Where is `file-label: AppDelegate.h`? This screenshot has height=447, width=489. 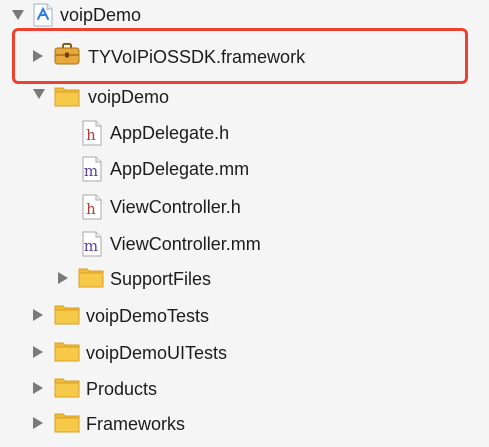
file-label: AppDelegate.h is located at coordinates (170, 133).